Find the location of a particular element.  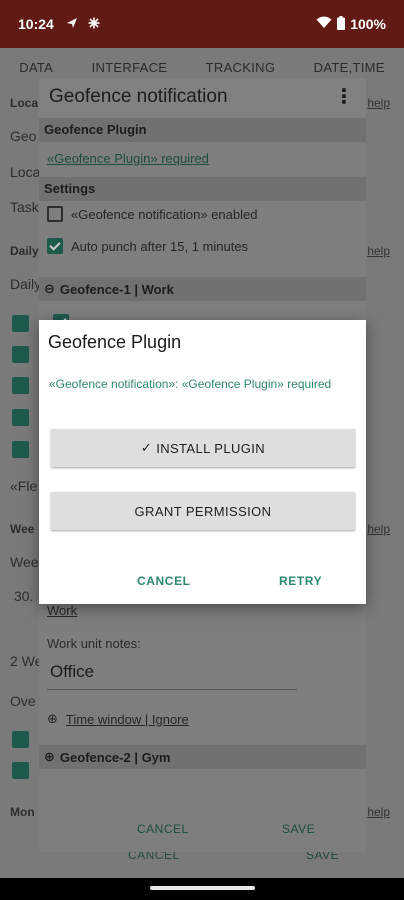

battery-percent: 100% is located at coordinates (368, 24).